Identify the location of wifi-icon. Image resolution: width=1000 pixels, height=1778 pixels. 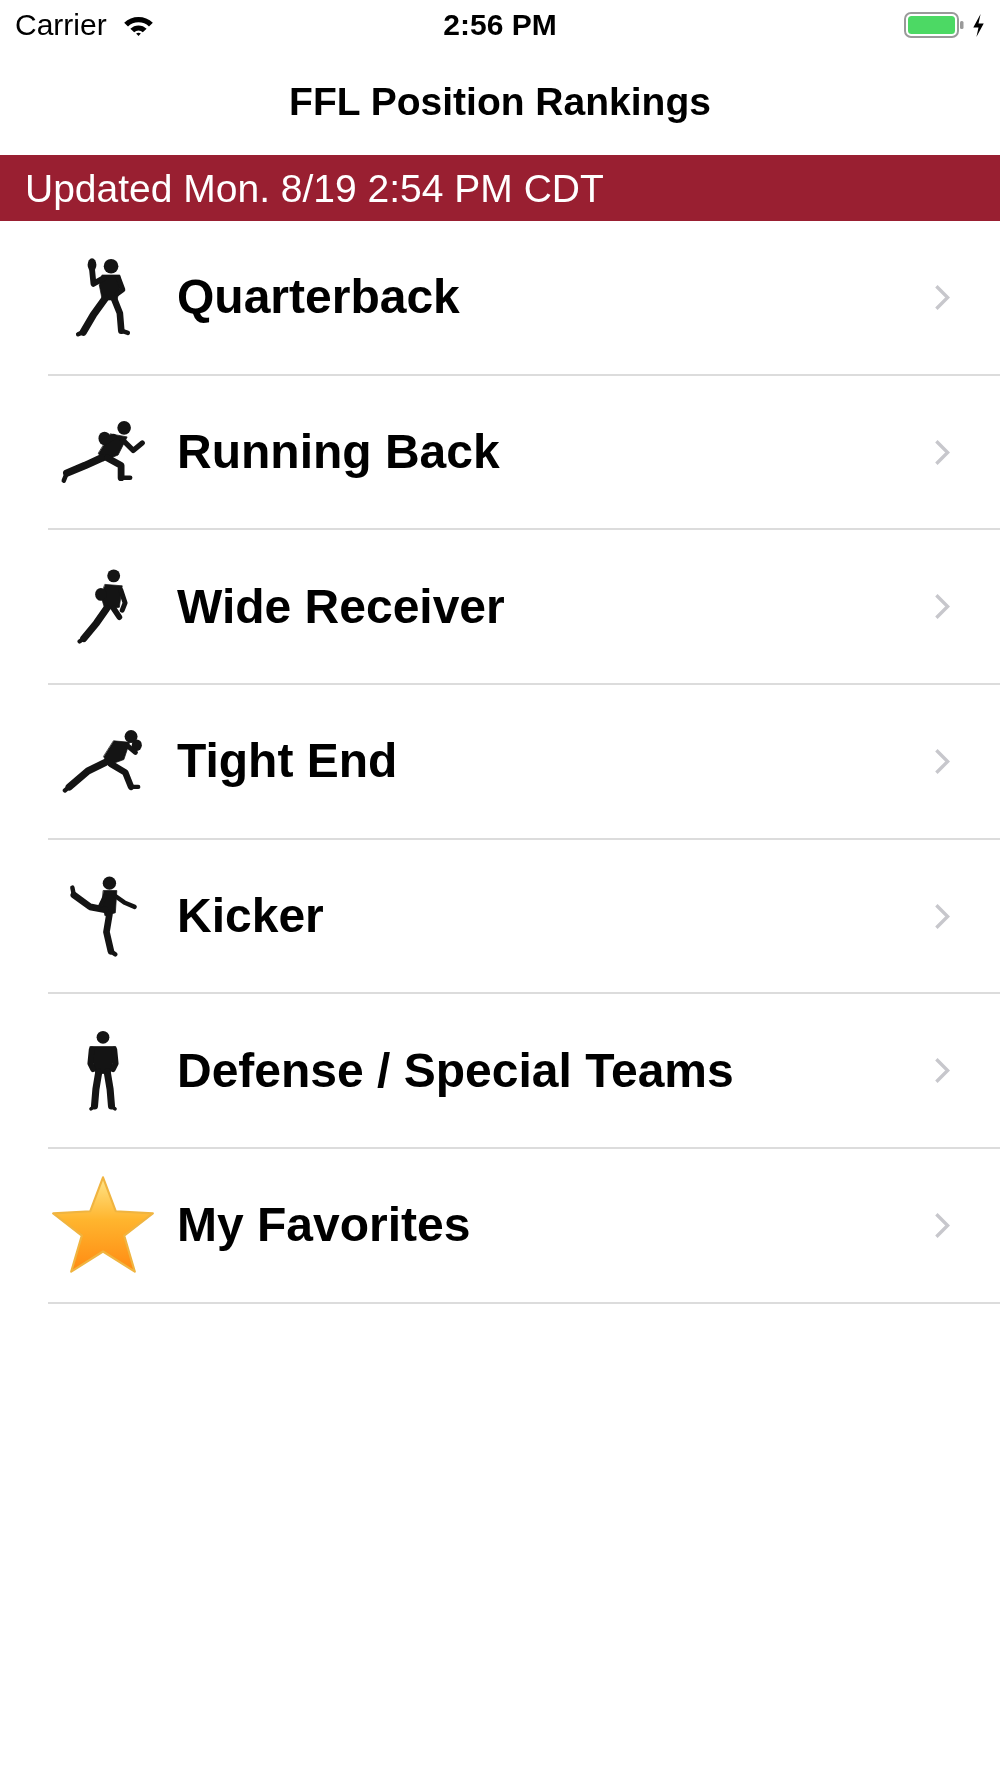
(138, 25).